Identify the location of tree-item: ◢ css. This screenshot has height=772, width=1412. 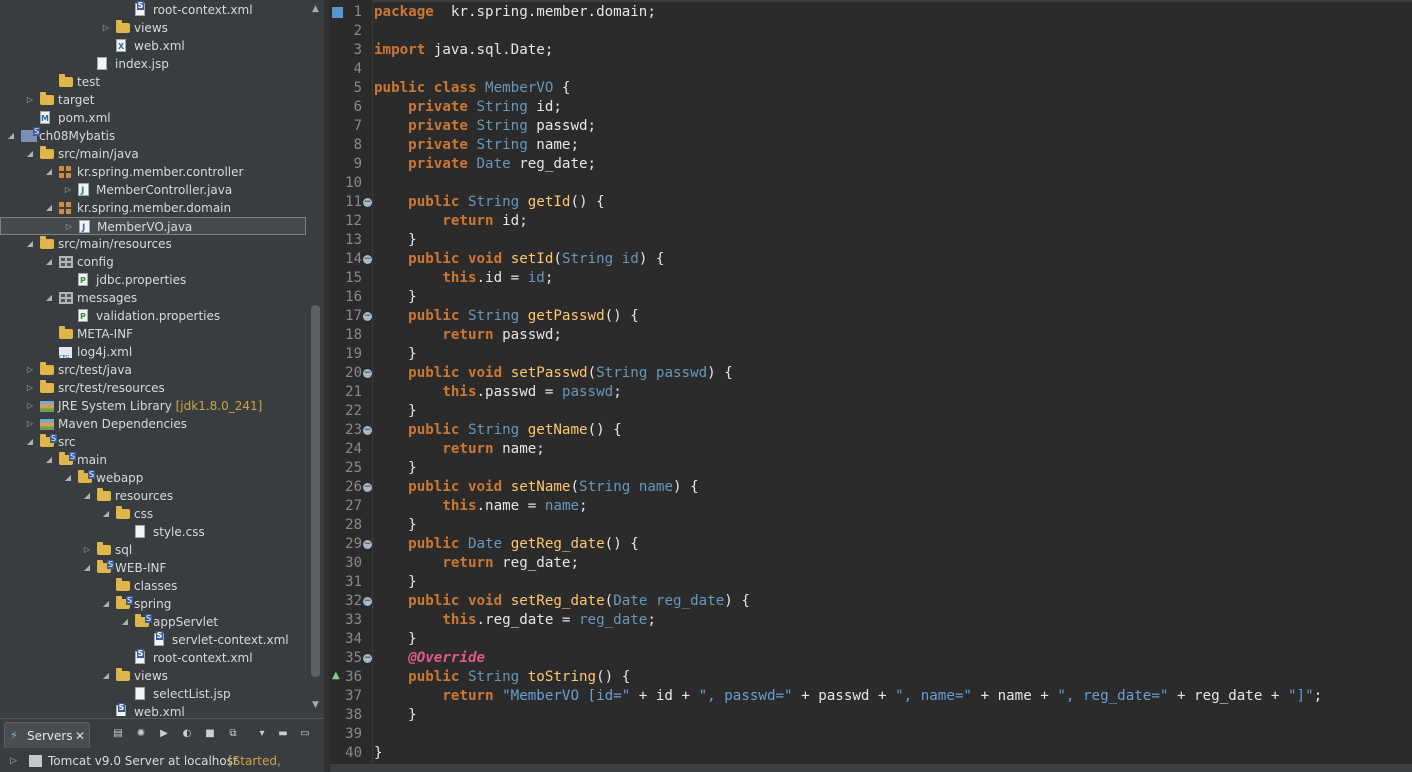
(153, 514).